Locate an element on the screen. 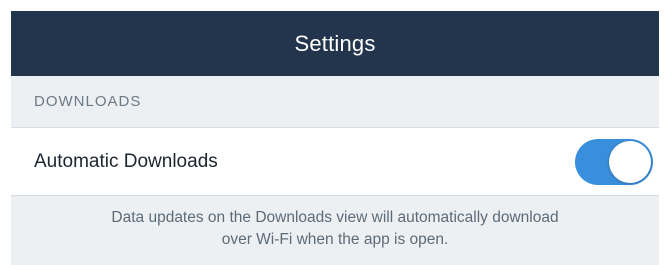 The height and width of the screenshot is (265, 670). footer-note-line-2: over Wi-Fi when the app is open. is located at coordinates (335, 239).